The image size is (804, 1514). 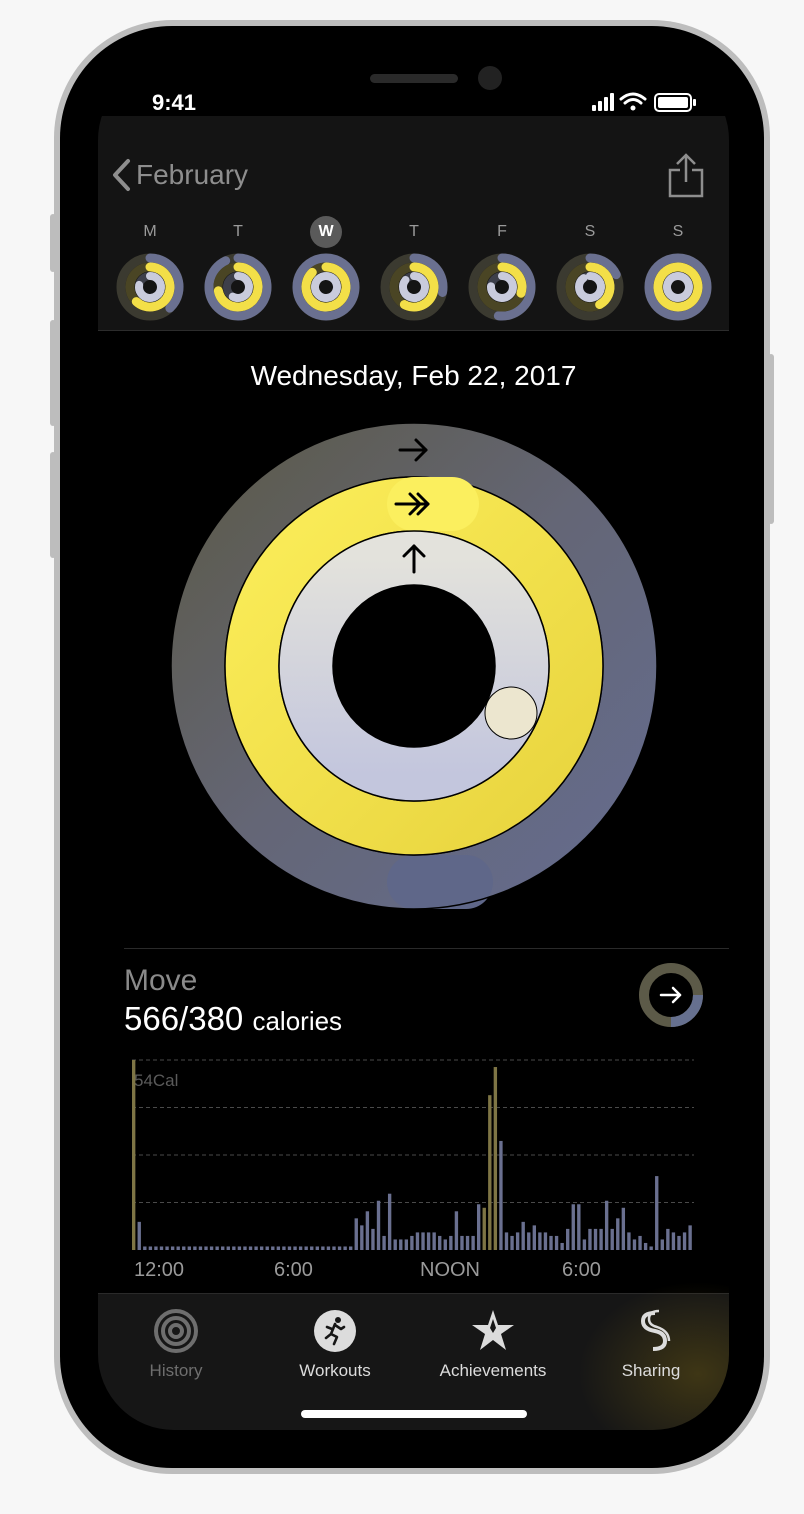 What do you see at coordinates (426, 948) in the screenshot?
I see `section-divider` at bounding box center [426, 948].